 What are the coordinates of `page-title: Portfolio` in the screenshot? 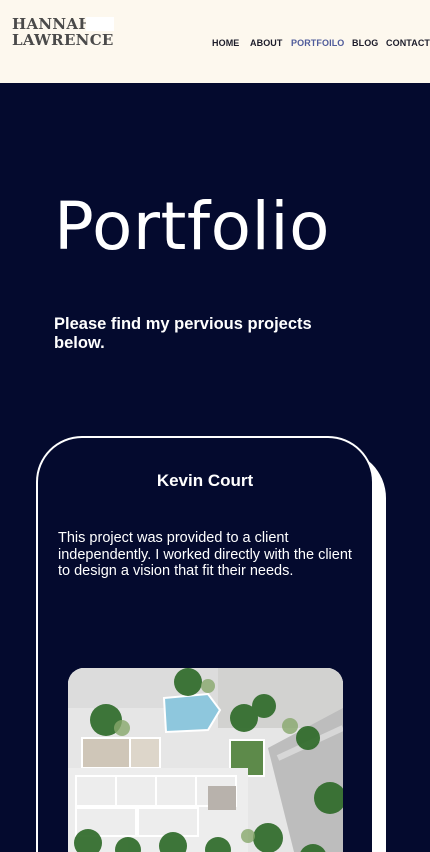 It's located at (192, 226).